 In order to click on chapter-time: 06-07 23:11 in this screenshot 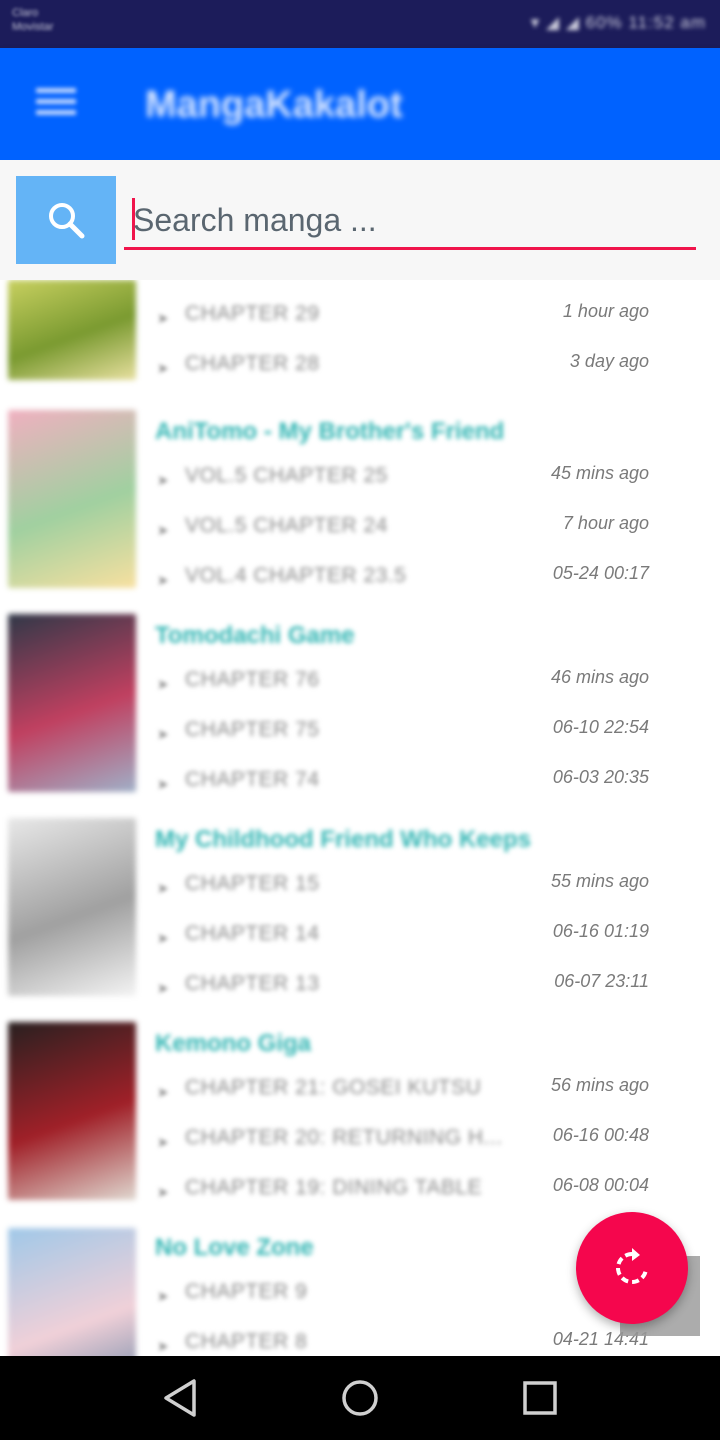, I will do `click(601, 981)`.